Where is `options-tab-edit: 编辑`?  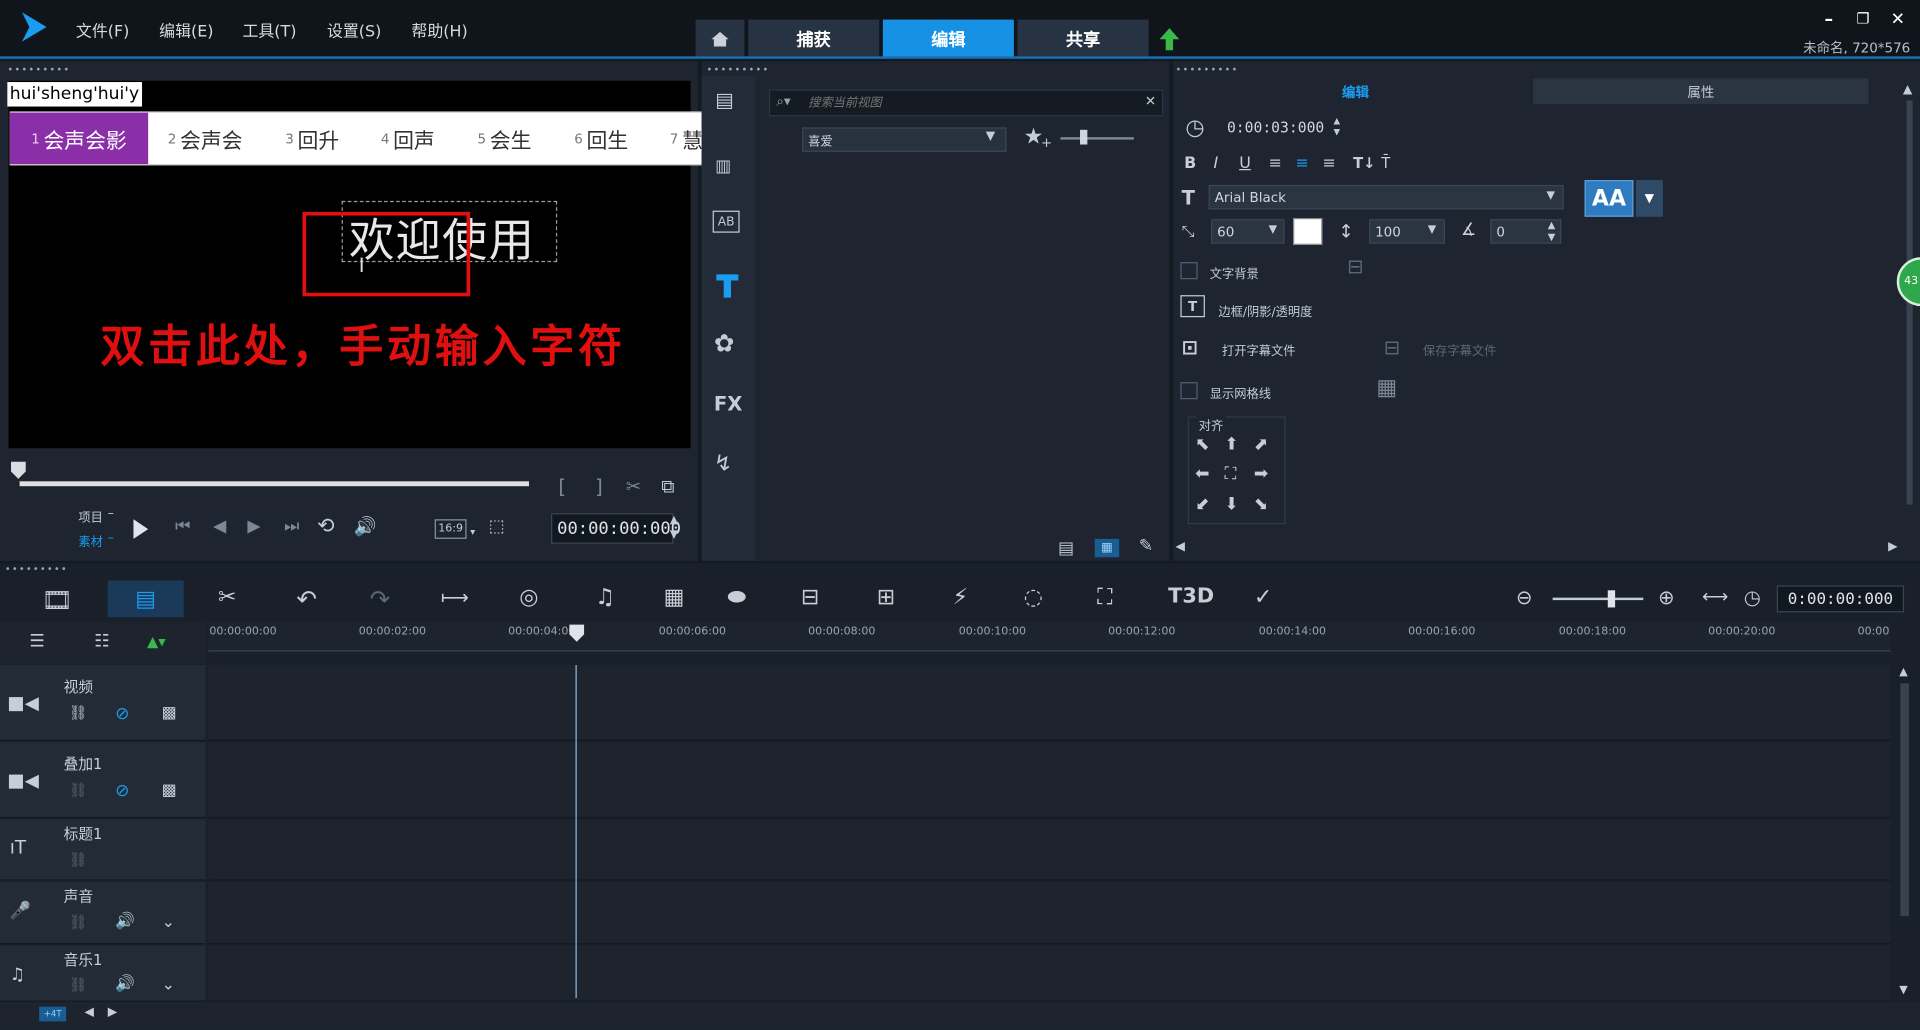 options-tab-edit: 编辑 is located at coordinates (1355, 91).